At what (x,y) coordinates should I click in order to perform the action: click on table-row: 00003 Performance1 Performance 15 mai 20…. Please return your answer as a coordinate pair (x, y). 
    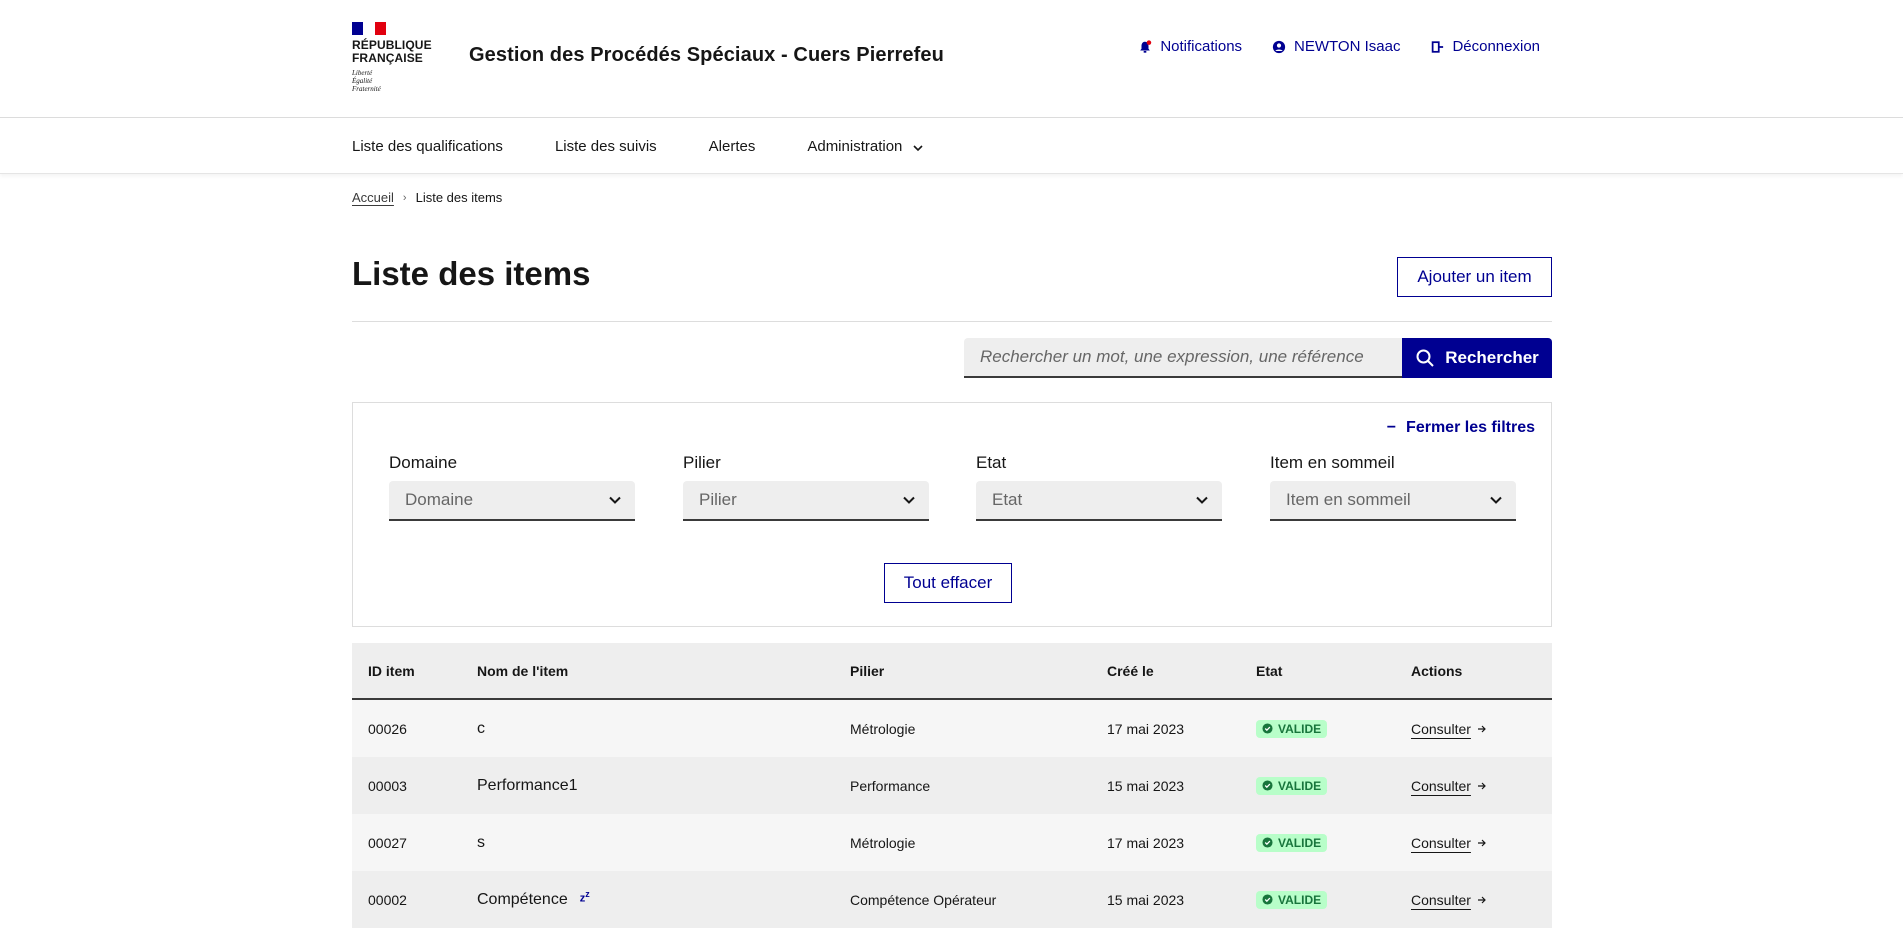
    Looking at the image, I should click on (952, 785).